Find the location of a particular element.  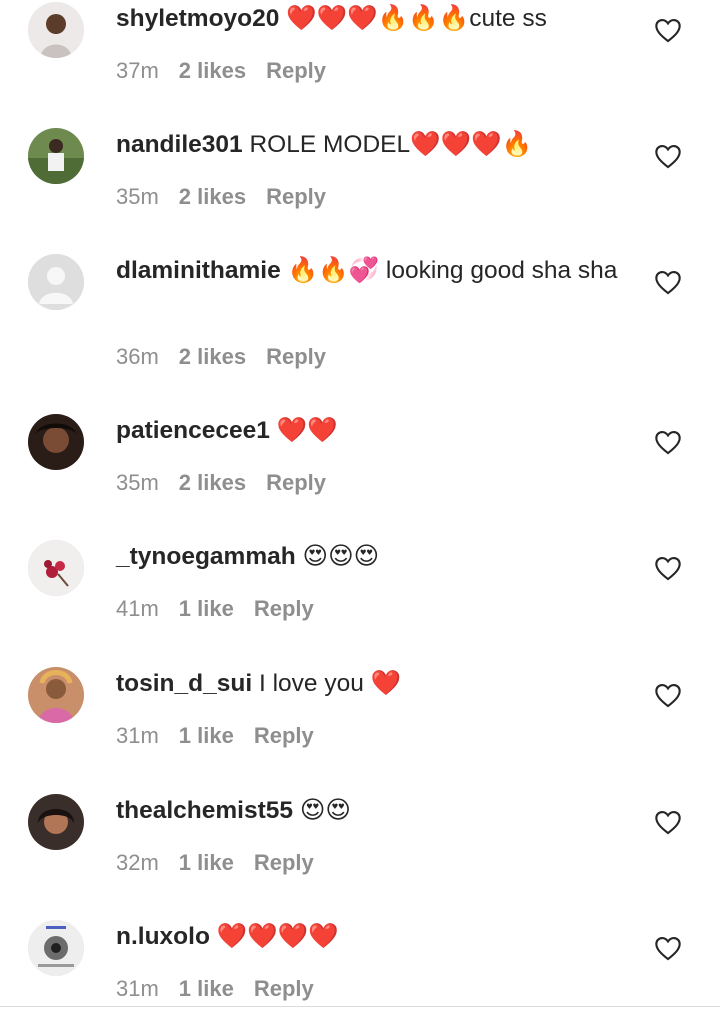

comment-username: shyletmoyo20 is located at coordinates (197, 18).